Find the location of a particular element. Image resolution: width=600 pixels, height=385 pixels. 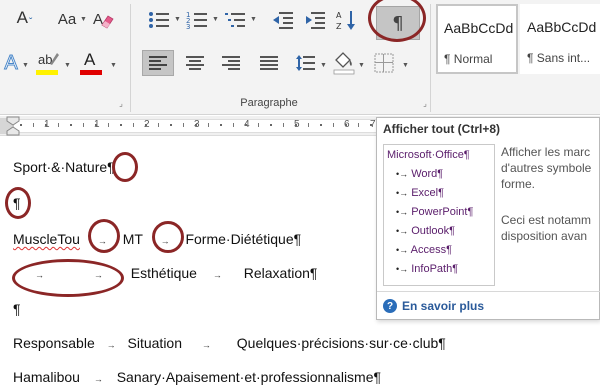

numbering-button: 1 2 3 is located at coordinates (197, 20).